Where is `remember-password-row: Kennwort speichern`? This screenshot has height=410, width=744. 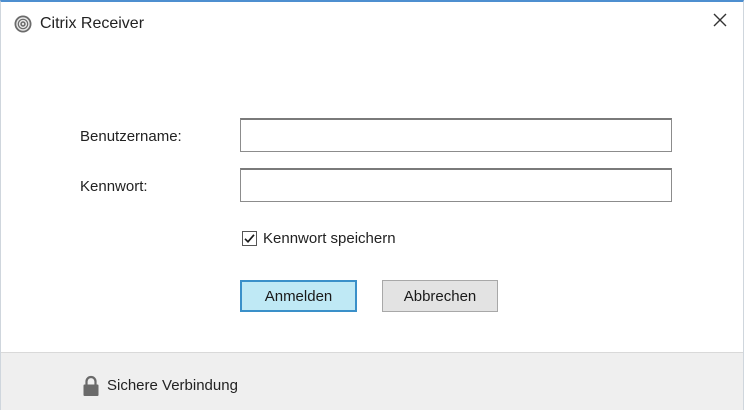
remember-password-row: Kennwort speichern is located at coordinates (319, 238).